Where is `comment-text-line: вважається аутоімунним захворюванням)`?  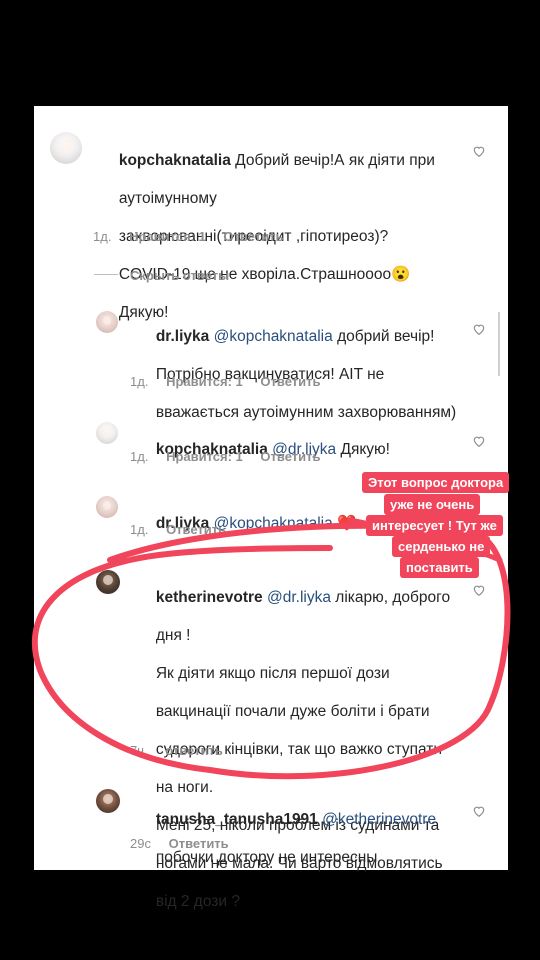
comment-text-line: вважається аутоімунним захворюванням) is located at coordinates (306, 412).